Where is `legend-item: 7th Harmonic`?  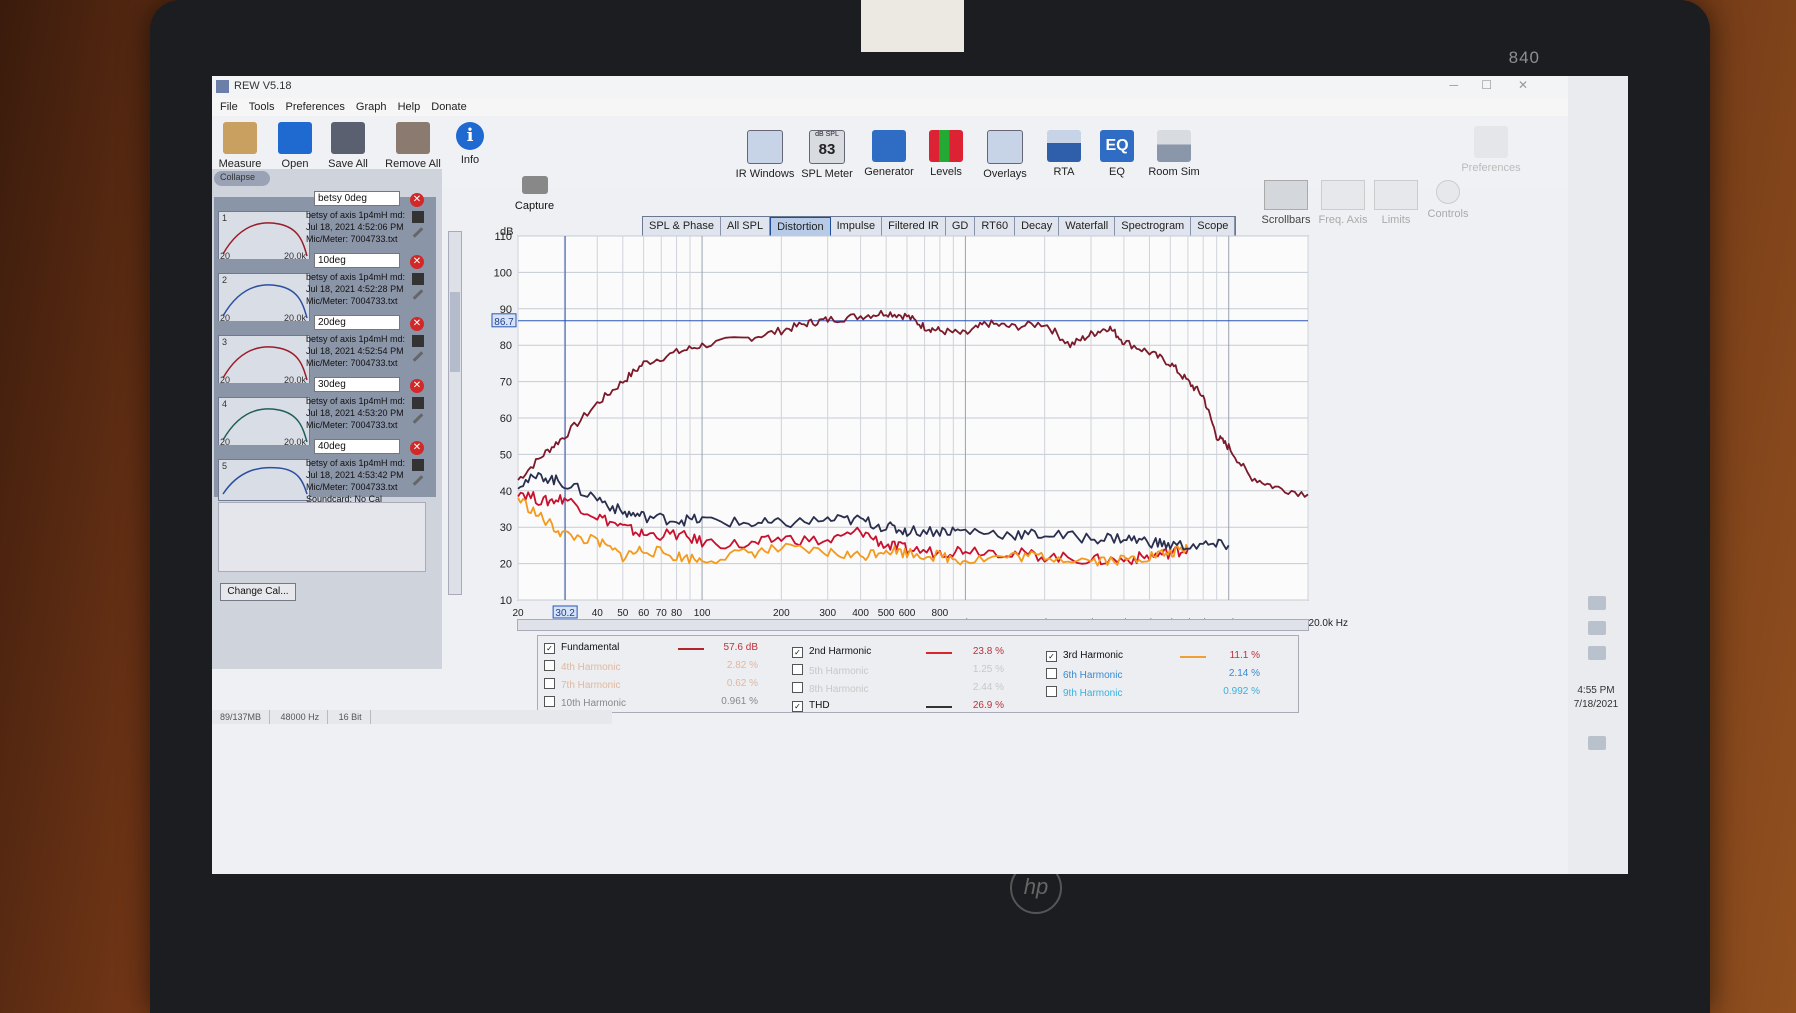
legend-item: 7th Harmonic is located at coordinates (582, 684).